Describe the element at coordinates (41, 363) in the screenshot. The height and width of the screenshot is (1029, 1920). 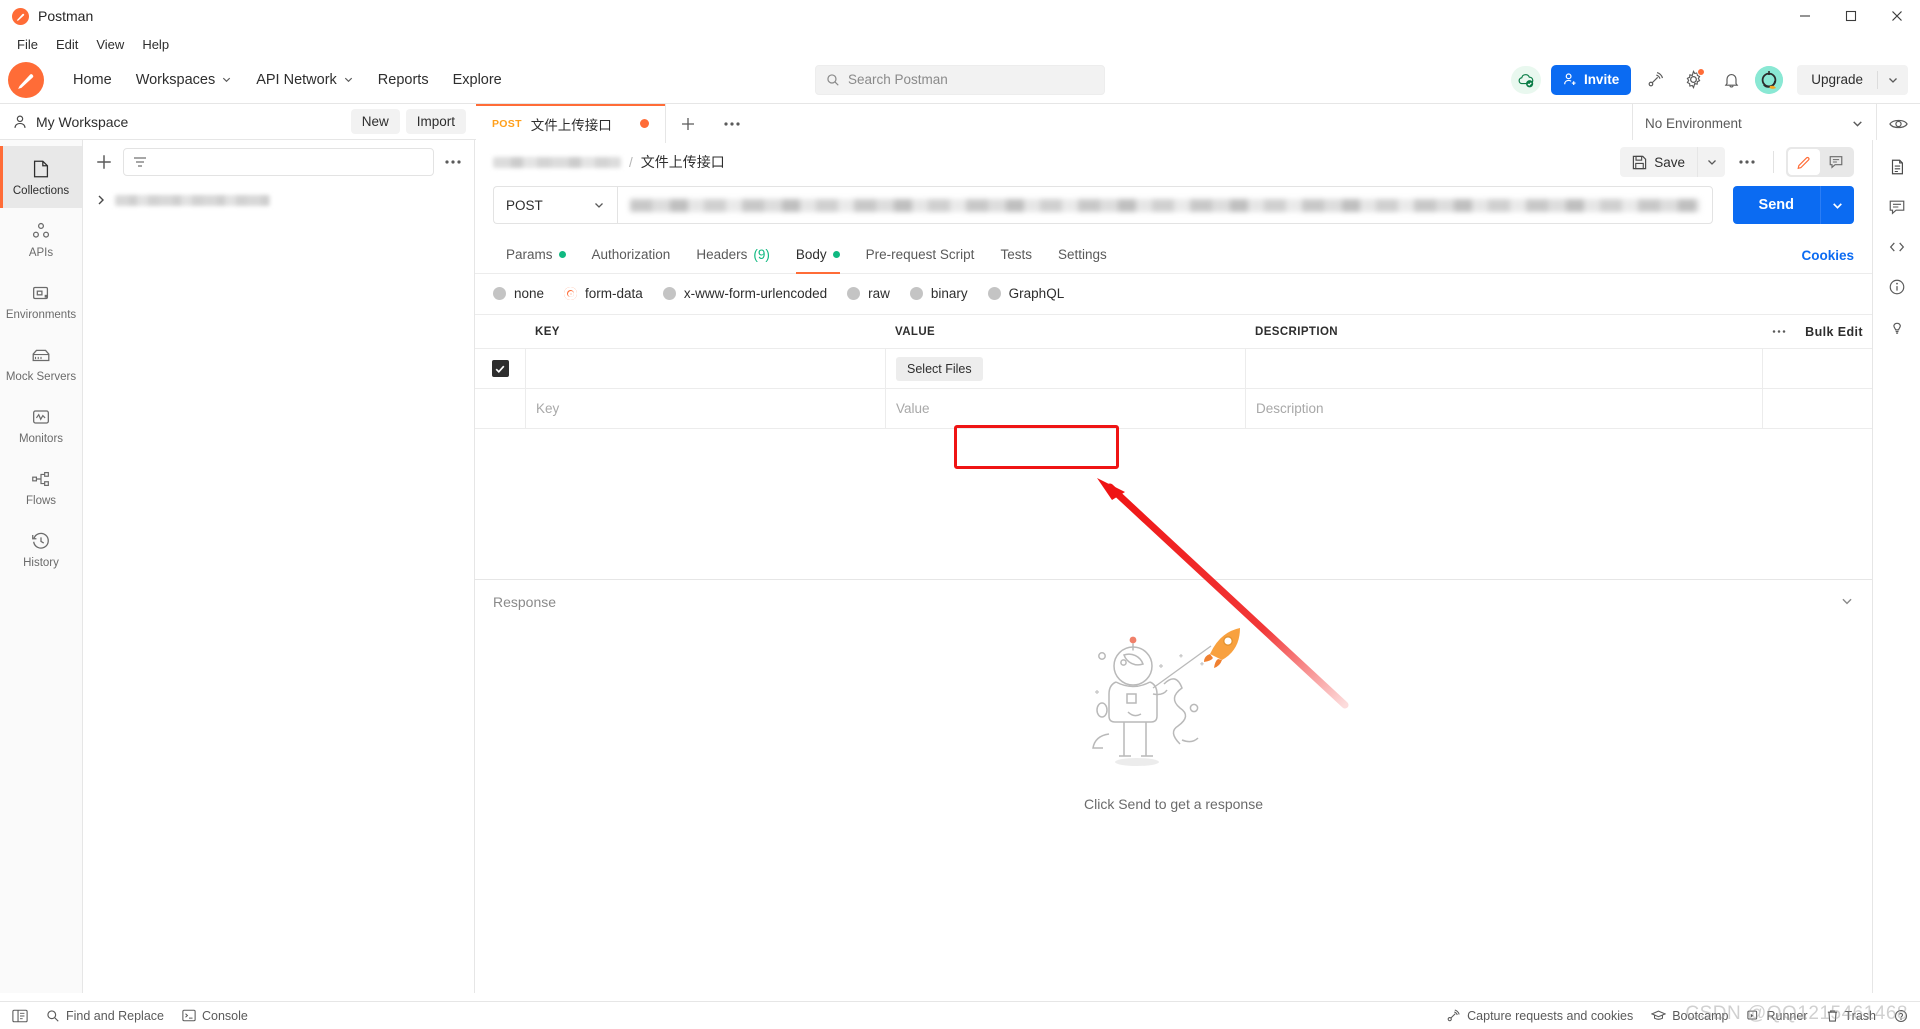
I see `sidebar-item-mock-servers: Mock Servers` at that location.